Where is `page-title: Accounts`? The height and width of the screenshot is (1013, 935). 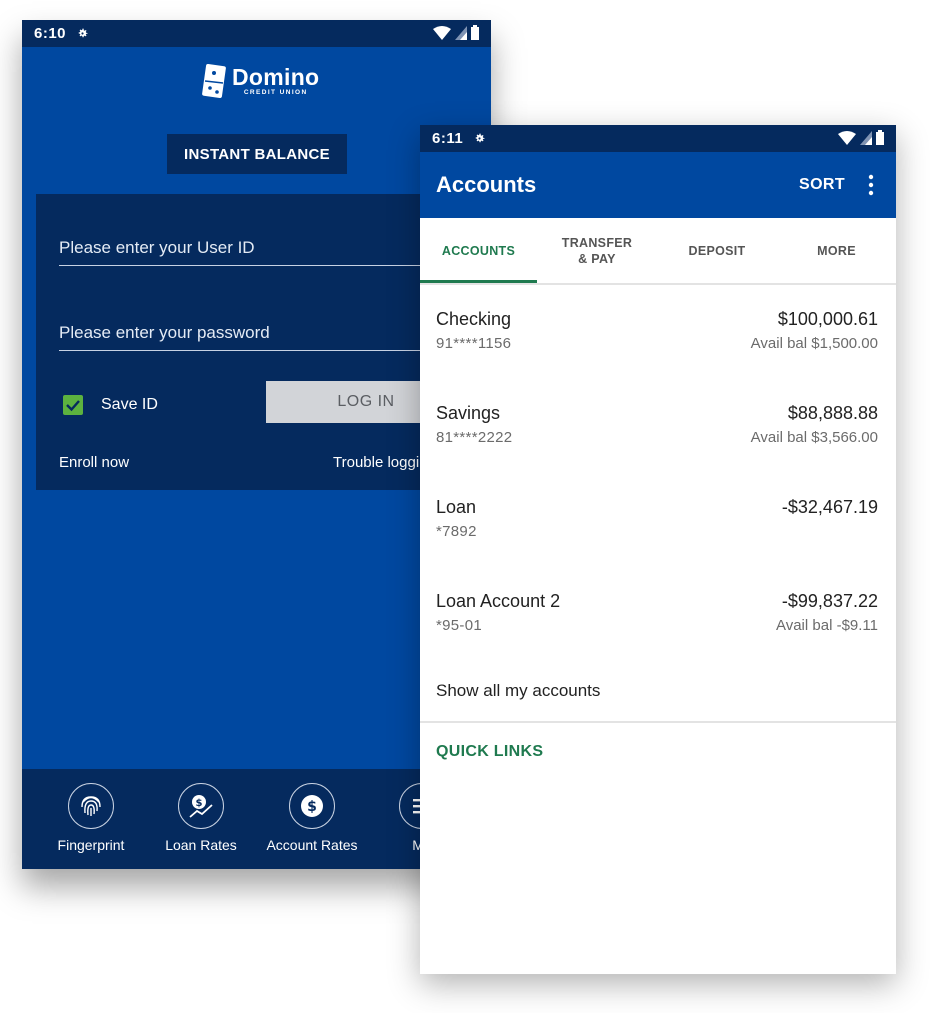
page-title: Accounts is located at coordinates (486, 184).